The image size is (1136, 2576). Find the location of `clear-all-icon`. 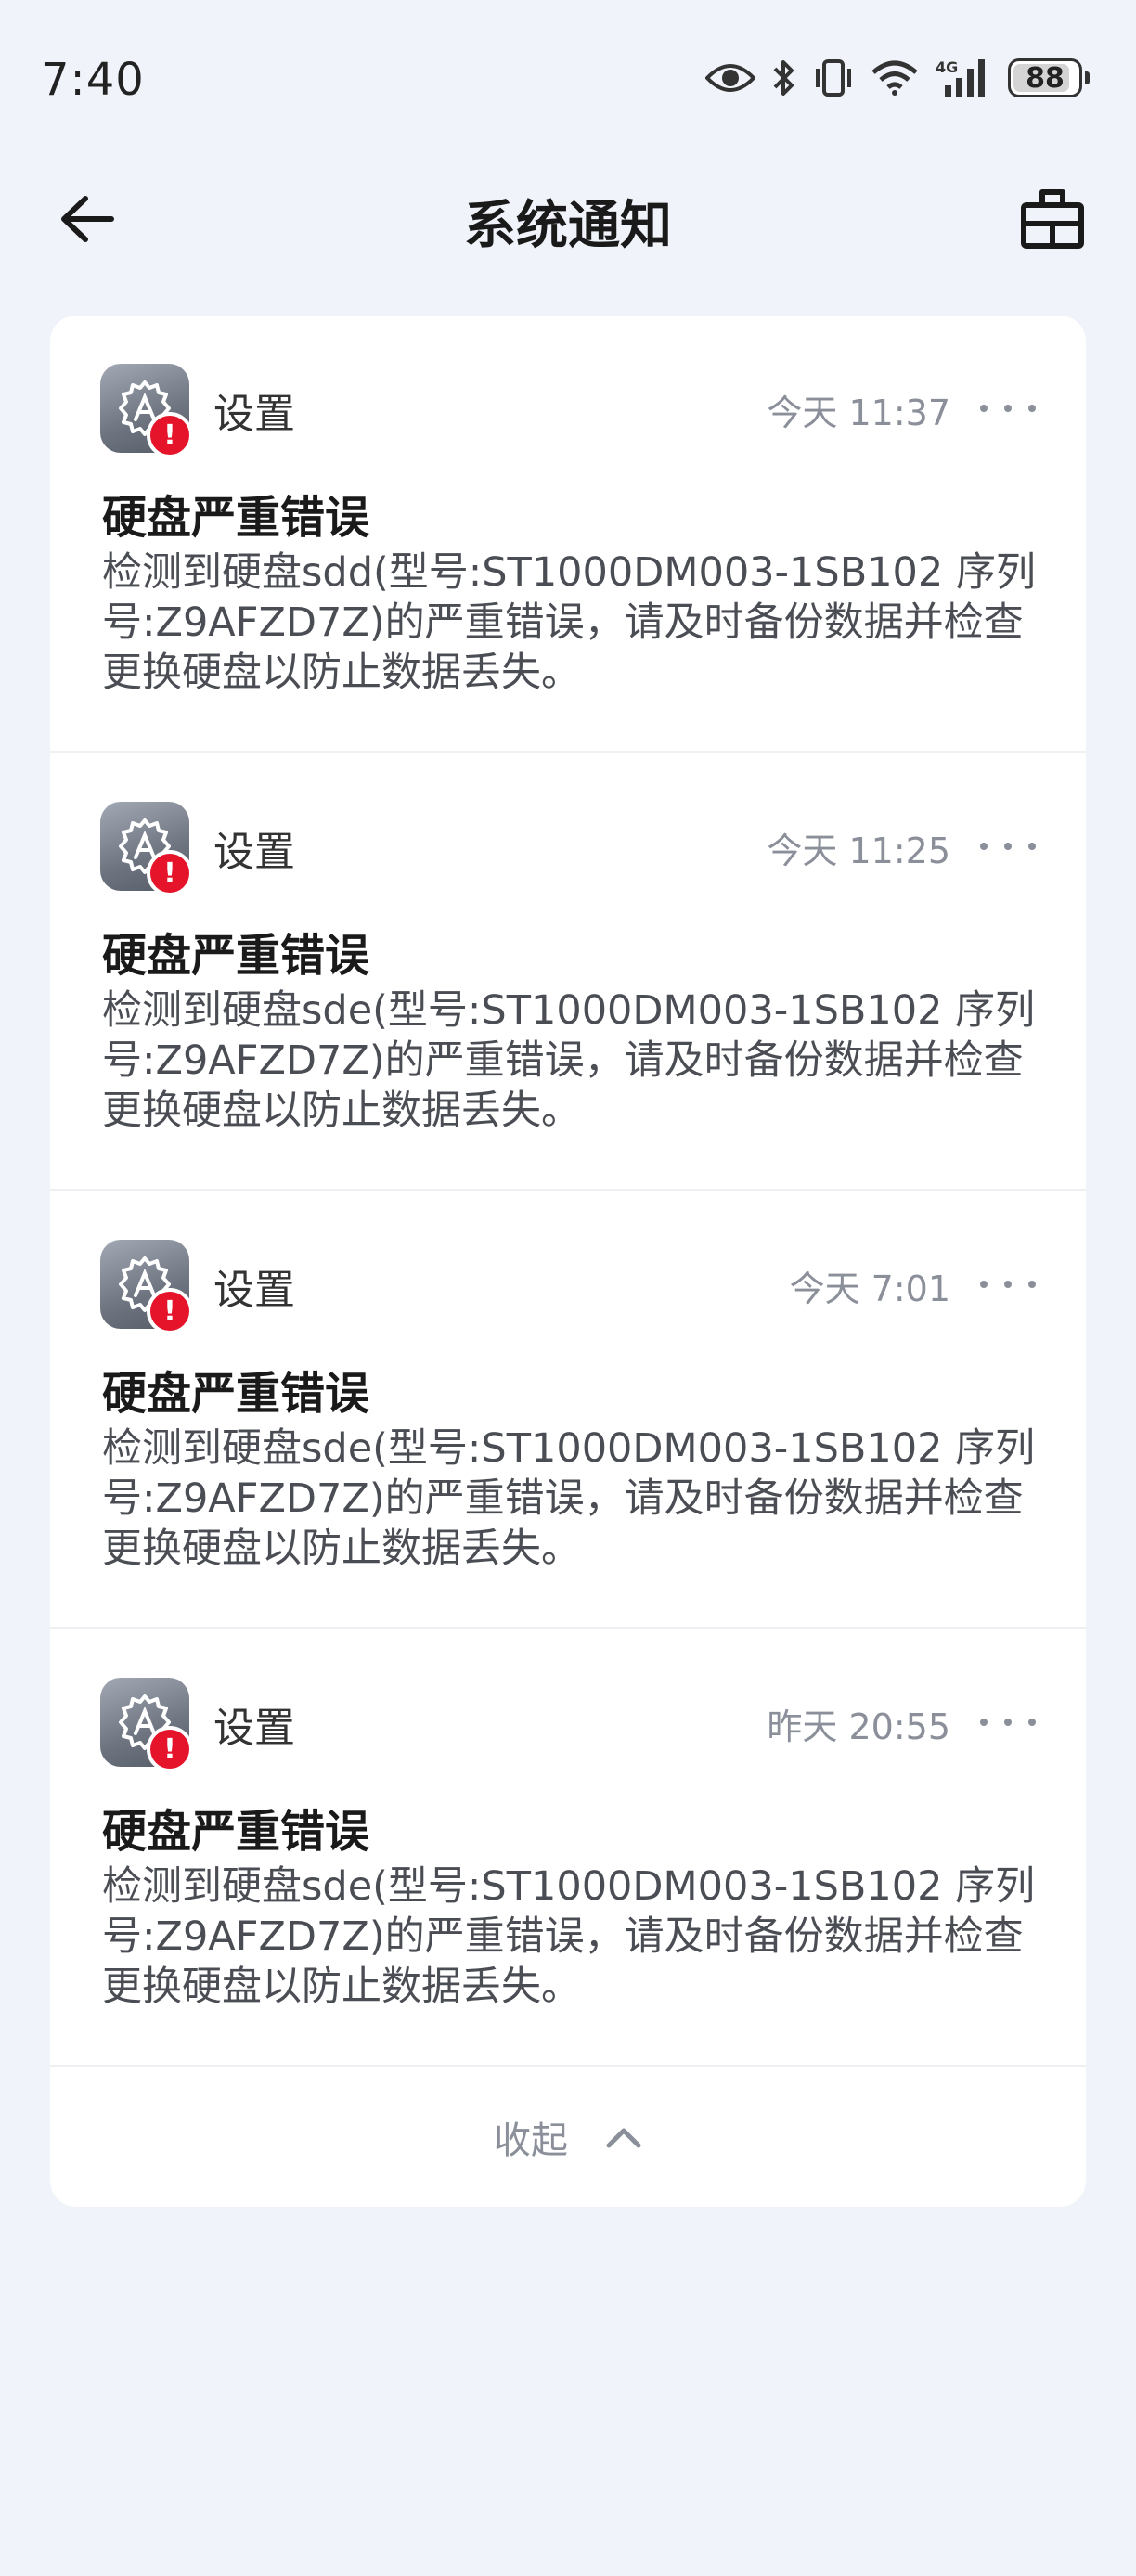

clear-all-icon is located at coordinates (1052, 219).